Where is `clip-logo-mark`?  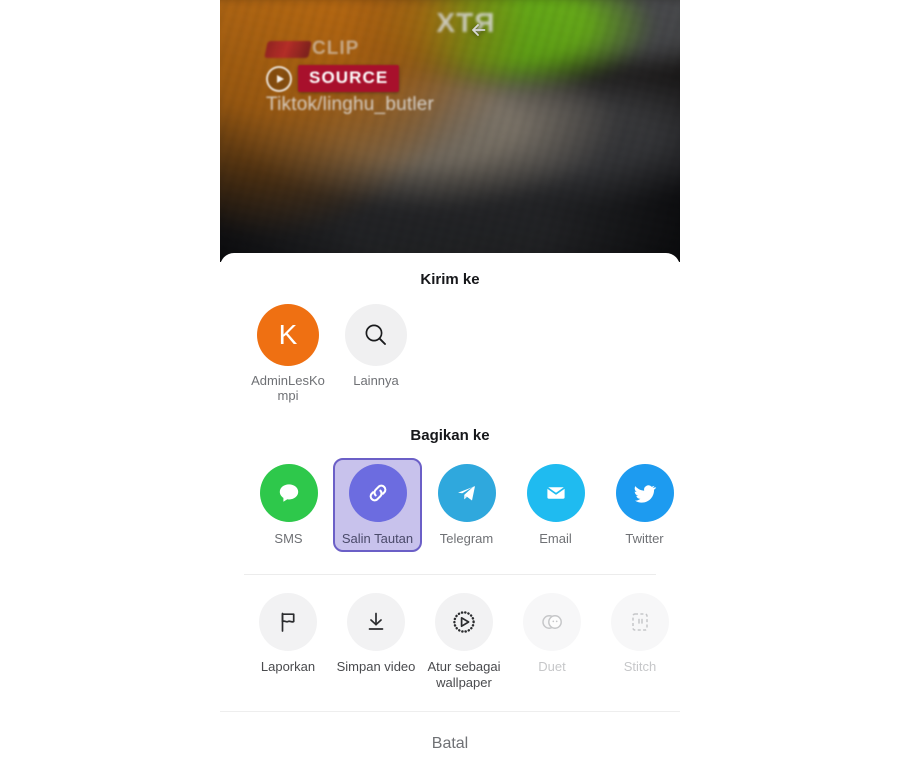 clip-logo-mark is located at coordinates (288, 49).